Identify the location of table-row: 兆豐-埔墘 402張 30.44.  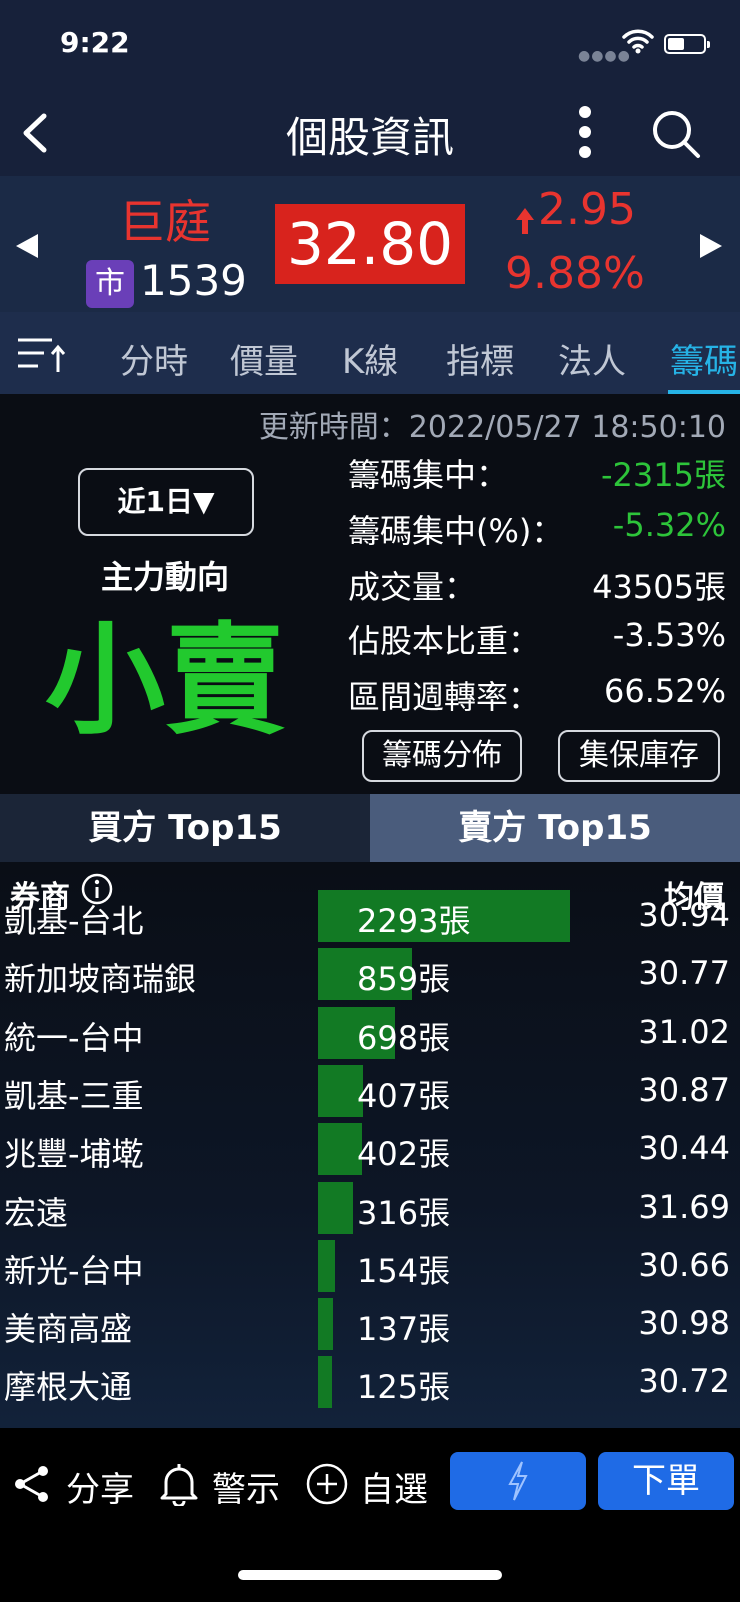
(370, 1152).